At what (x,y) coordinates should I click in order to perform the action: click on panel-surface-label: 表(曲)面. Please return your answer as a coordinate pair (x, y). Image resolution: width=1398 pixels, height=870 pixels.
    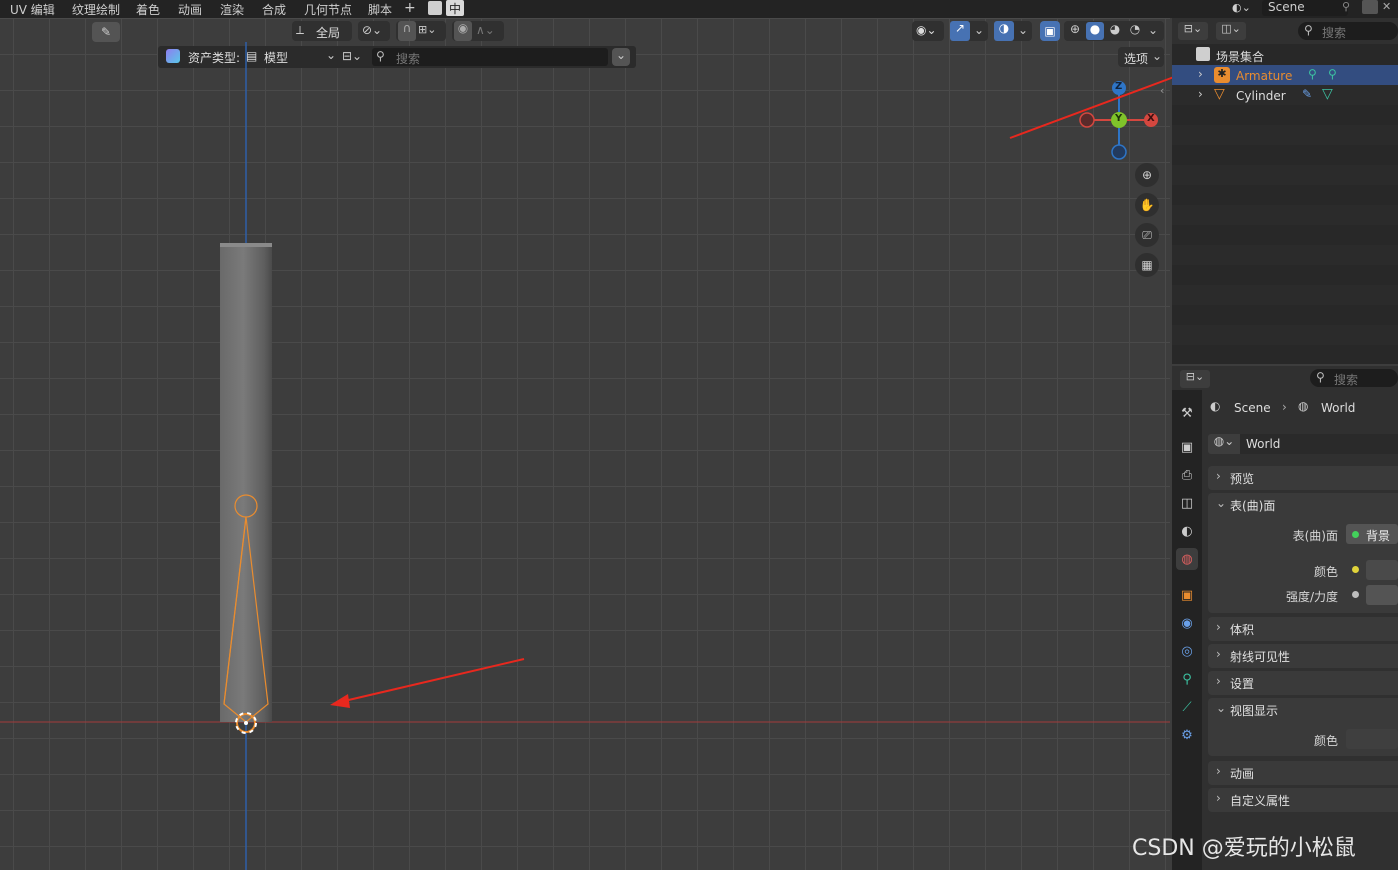
    Looking at the image, I should click on (1252, 505).